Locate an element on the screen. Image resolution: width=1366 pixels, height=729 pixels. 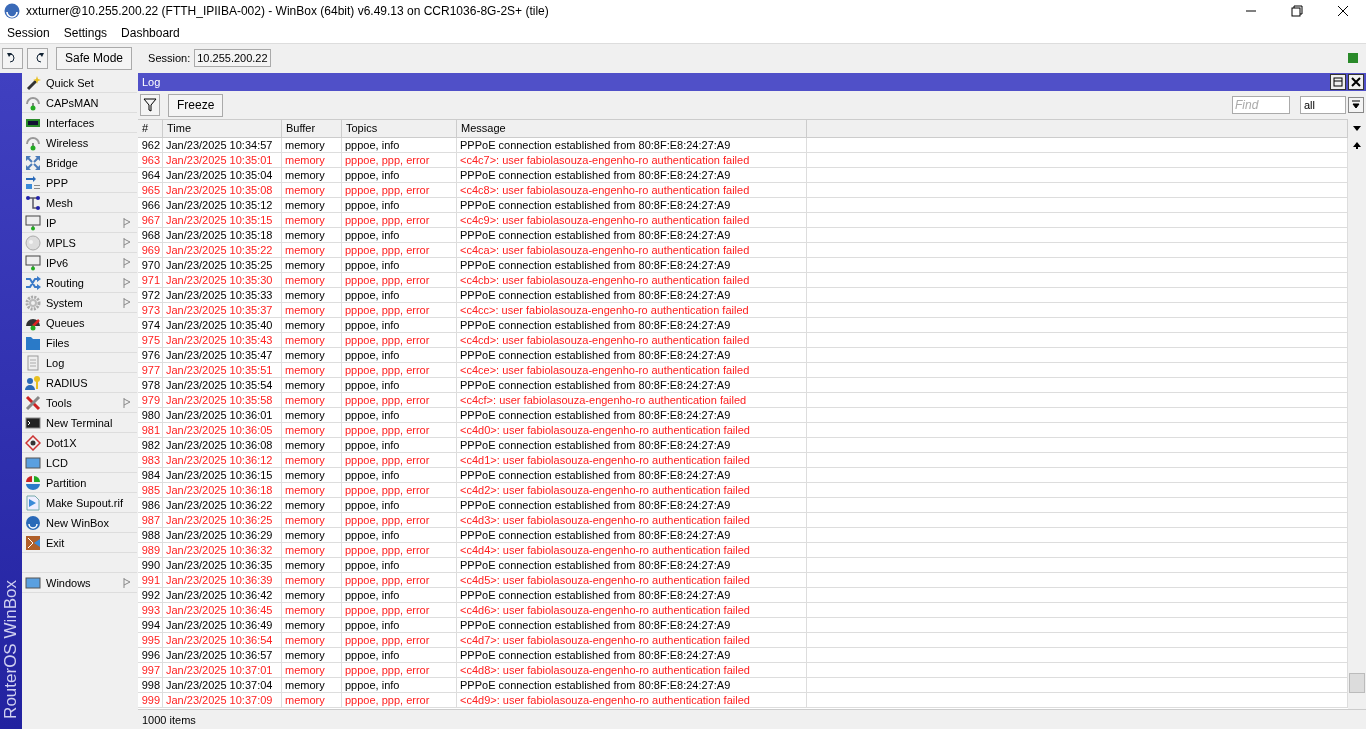
log-row: 996 Jan/23/2025 10:36:57 memory pppoe, info PPPoE connection established from 80:8F:E8:24:27:A9 is located at coordinates (743, 655).